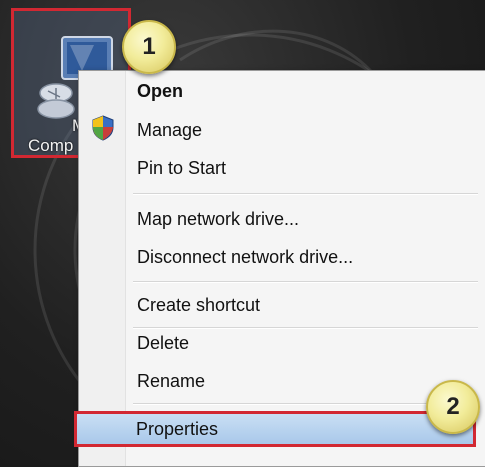 The height and width of the screenshot is (467, 485). What do you see at coordinates (198, 305) in the screenshot?
I see `menu-item-create-shortcut: Create shortcut` at bounding box center [198, 305].